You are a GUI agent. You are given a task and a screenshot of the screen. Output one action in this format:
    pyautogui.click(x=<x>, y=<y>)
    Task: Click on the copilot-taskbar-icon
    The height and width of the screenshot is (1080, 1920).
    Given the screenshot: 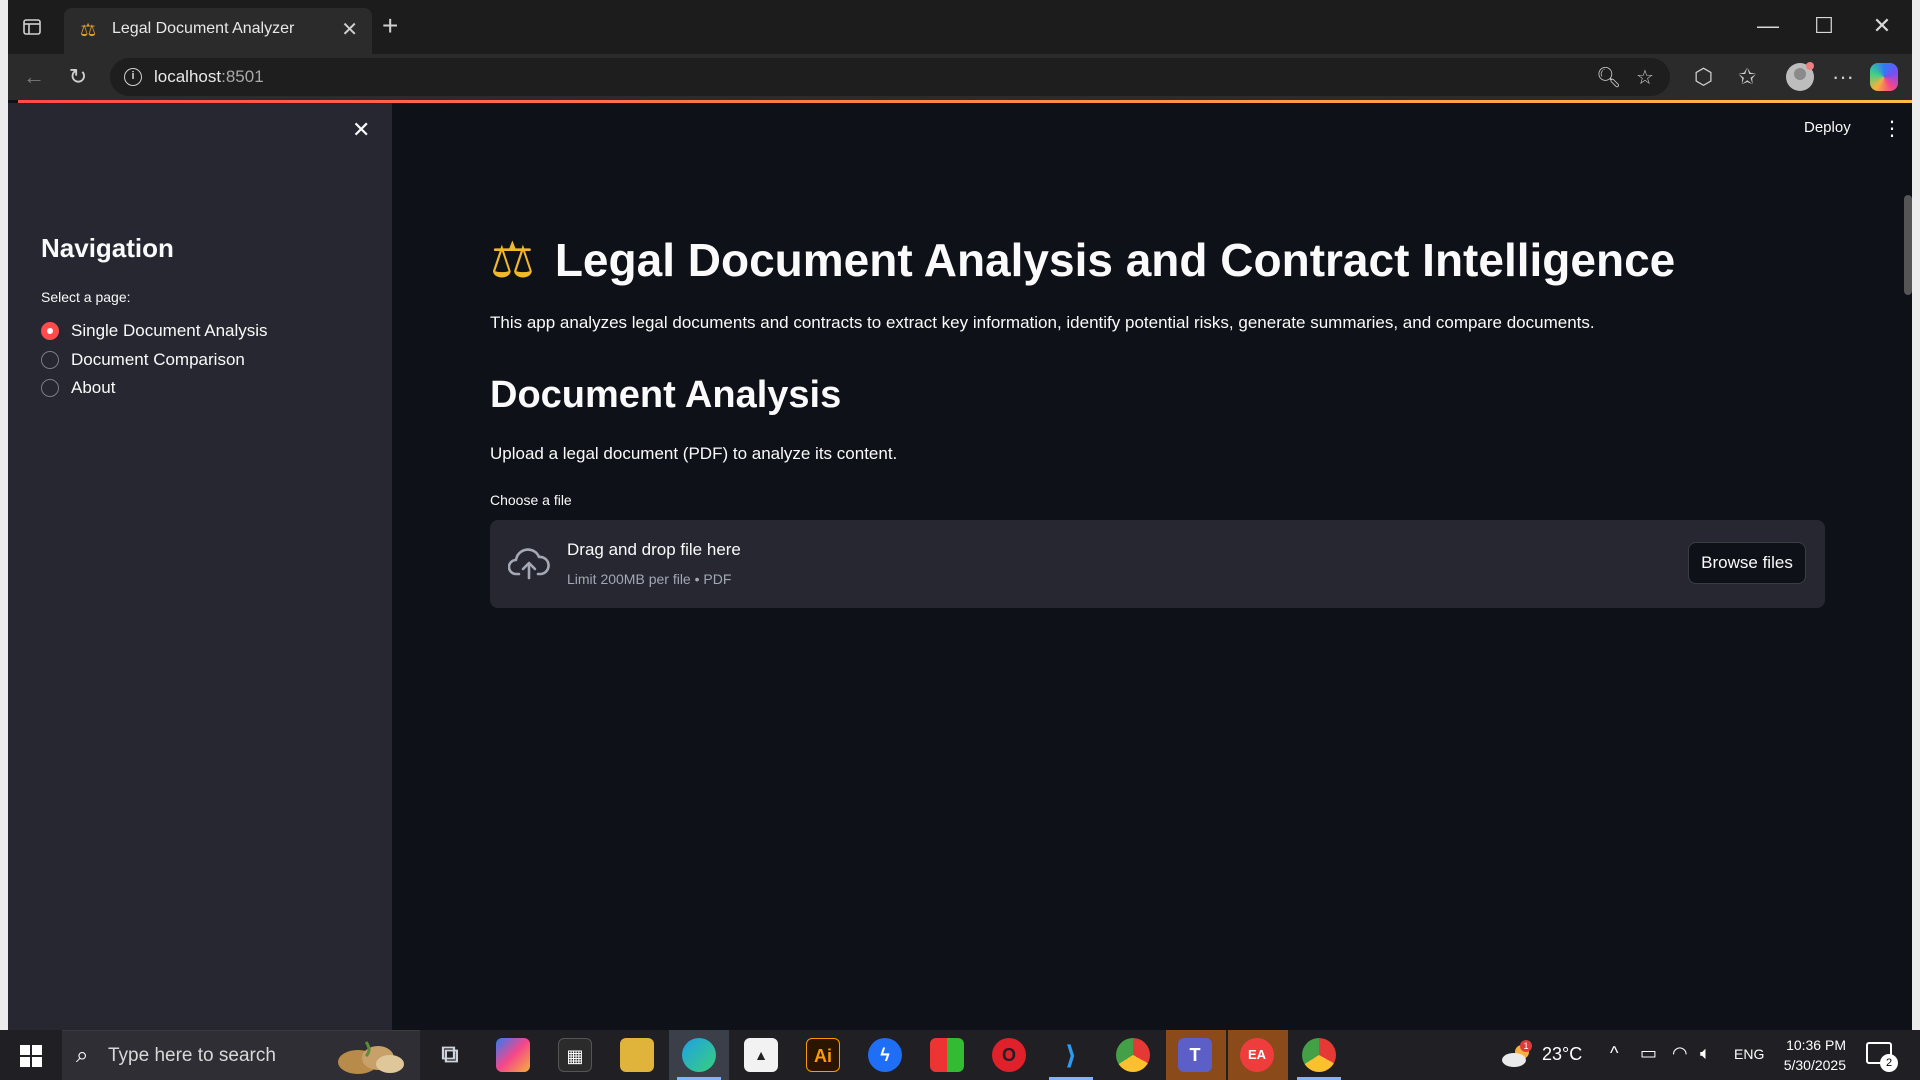 What is the action you would take?
    pyautogui.click(x=513, y=1055)
    